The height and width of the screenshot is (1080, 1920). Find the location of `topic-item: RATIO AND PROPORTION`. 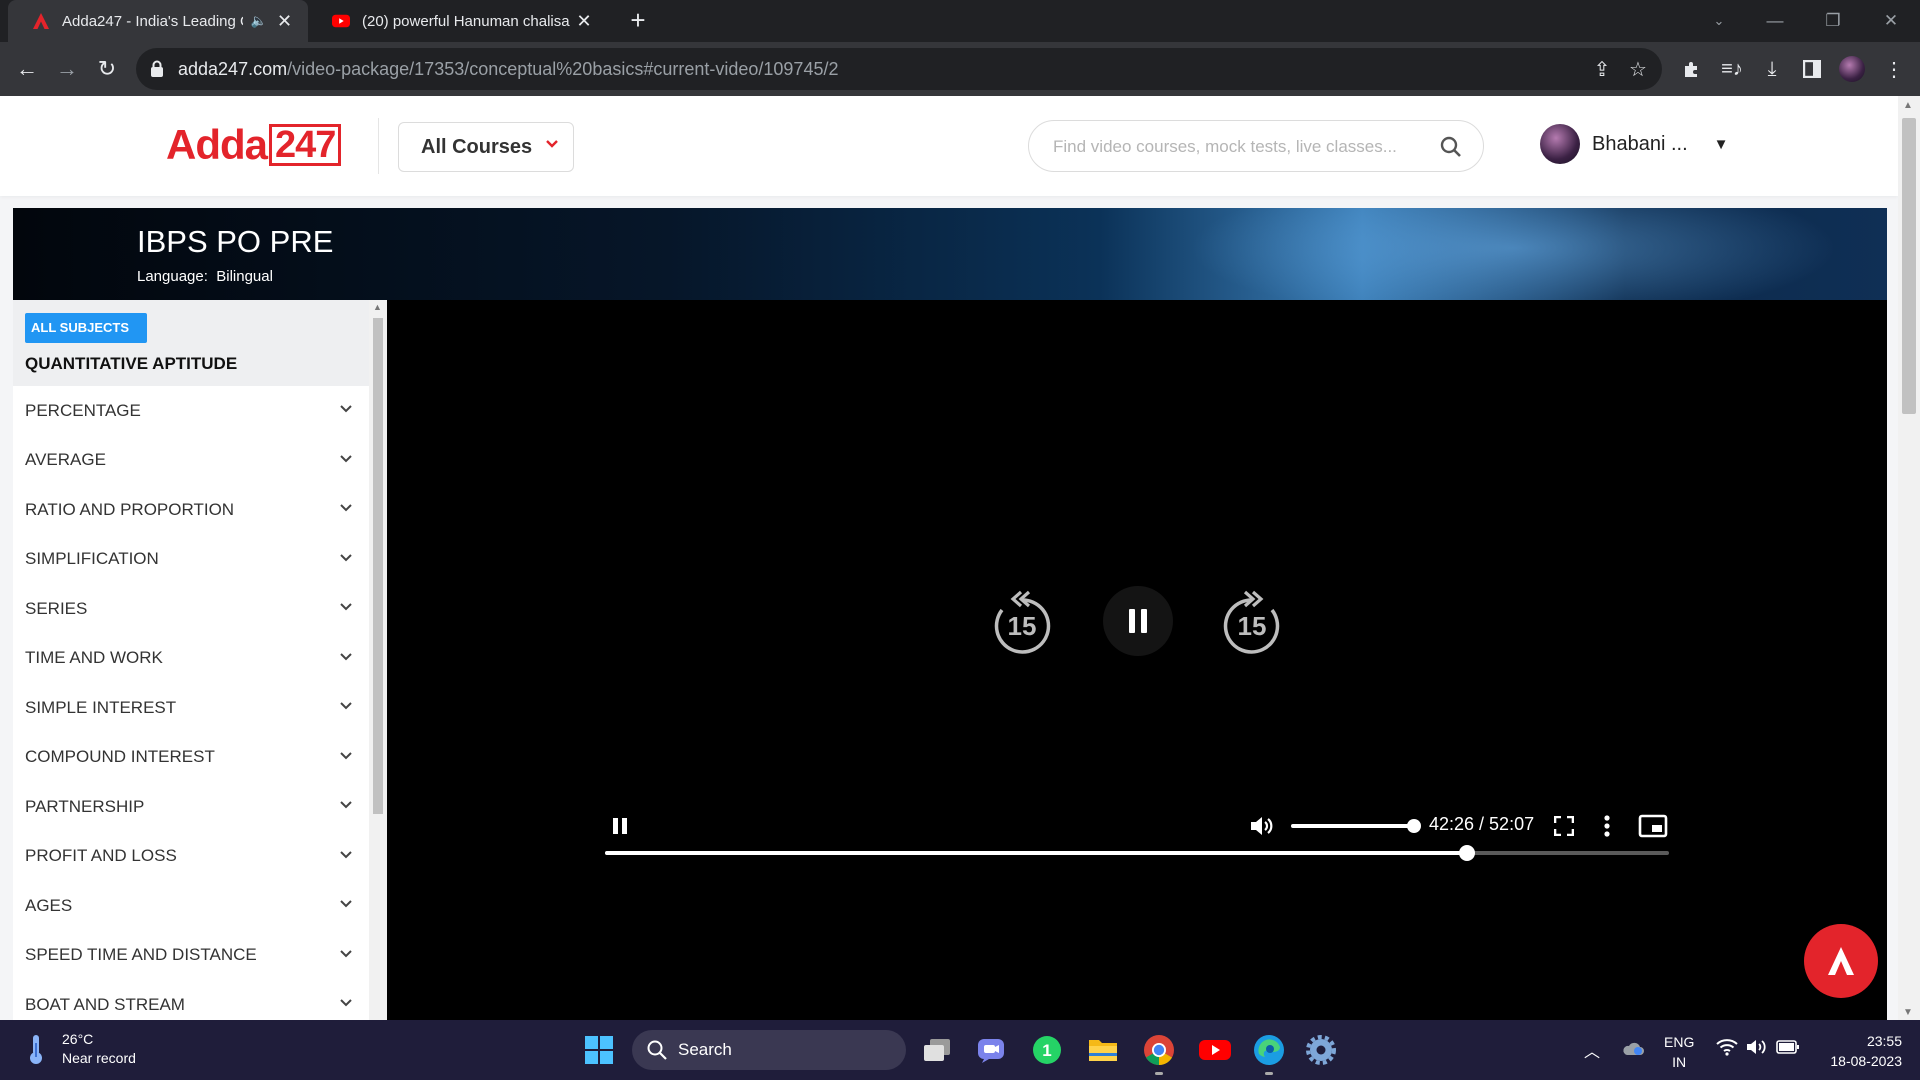

topic-item: RATIO AND PROPORTION is located at coordinates (191, 510).